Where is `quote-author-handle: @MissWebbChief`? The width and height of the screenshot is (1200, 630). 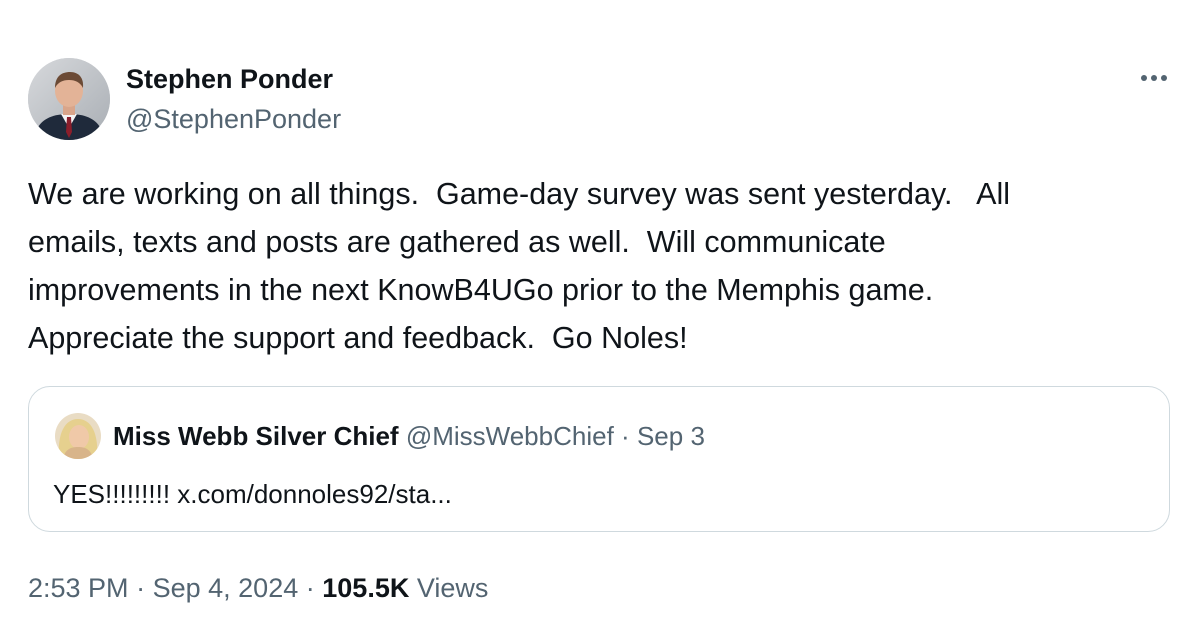
quote-author-handle: @MissWebbChief is located at coordinates (510, 436).